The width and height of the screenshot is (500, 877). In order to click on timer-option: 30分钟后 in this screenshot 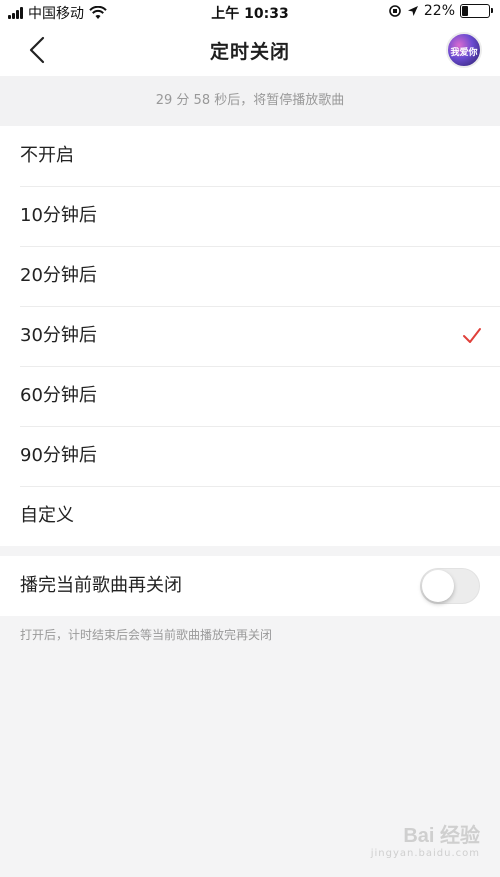, I will do `click(250, 336)`.